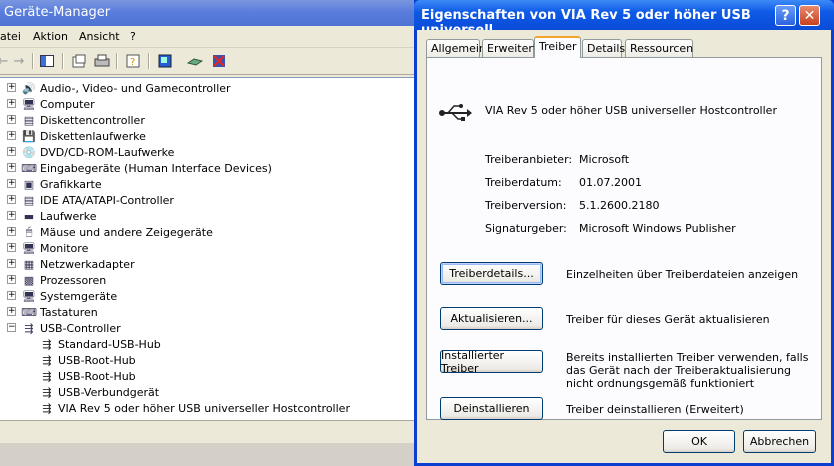  Describe the element at coordinates (779, 441) in the screenshot. I see `cancel-button: Abbrechen` at that location.